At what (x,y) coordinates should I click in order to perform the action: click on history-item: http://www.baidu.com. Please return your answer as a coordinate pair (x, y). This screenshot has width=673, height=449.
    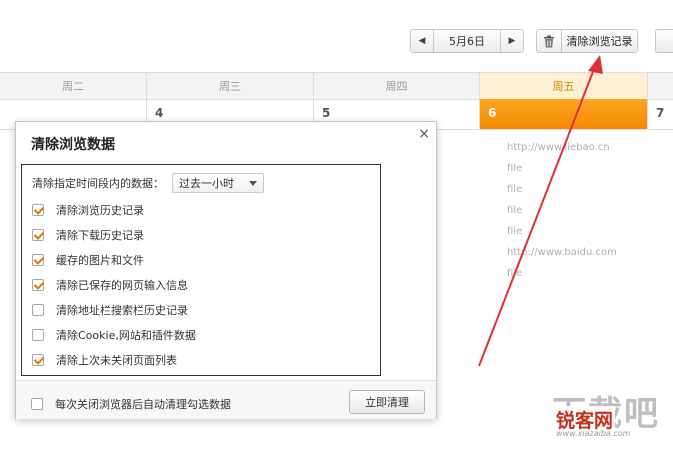
    Looking at the image, I should click on (562, 252).